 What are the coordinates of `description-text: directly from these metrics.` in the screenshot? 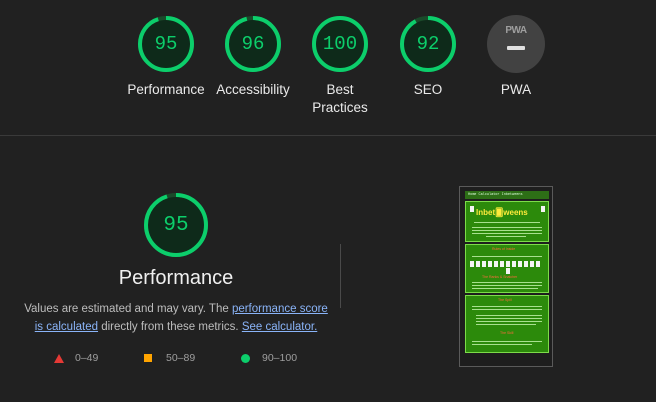 It's located at (170, 327).